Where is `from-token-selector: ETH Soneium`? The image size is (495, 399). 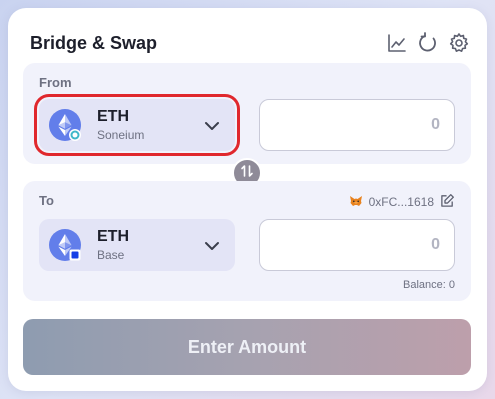
from-token-selector: ETH Soneium is located at coordinates (137, 125).